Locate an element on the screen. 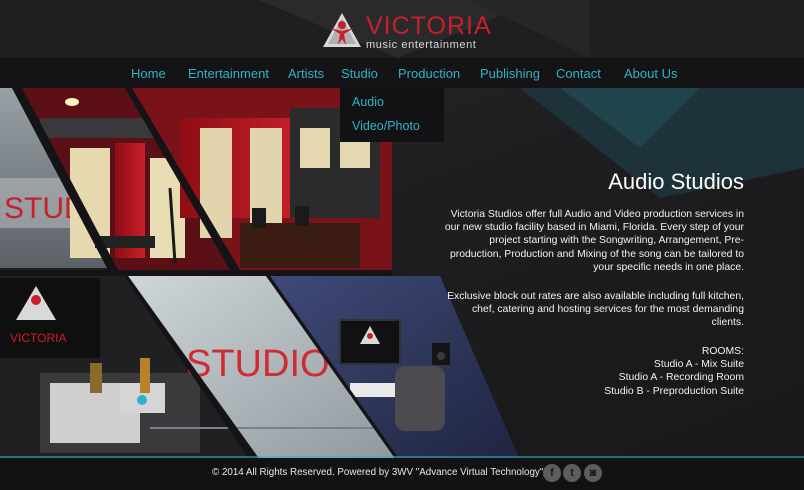 The image size is (804, 490). nav-publishing: Publishing is located at coordinates (510, 73).